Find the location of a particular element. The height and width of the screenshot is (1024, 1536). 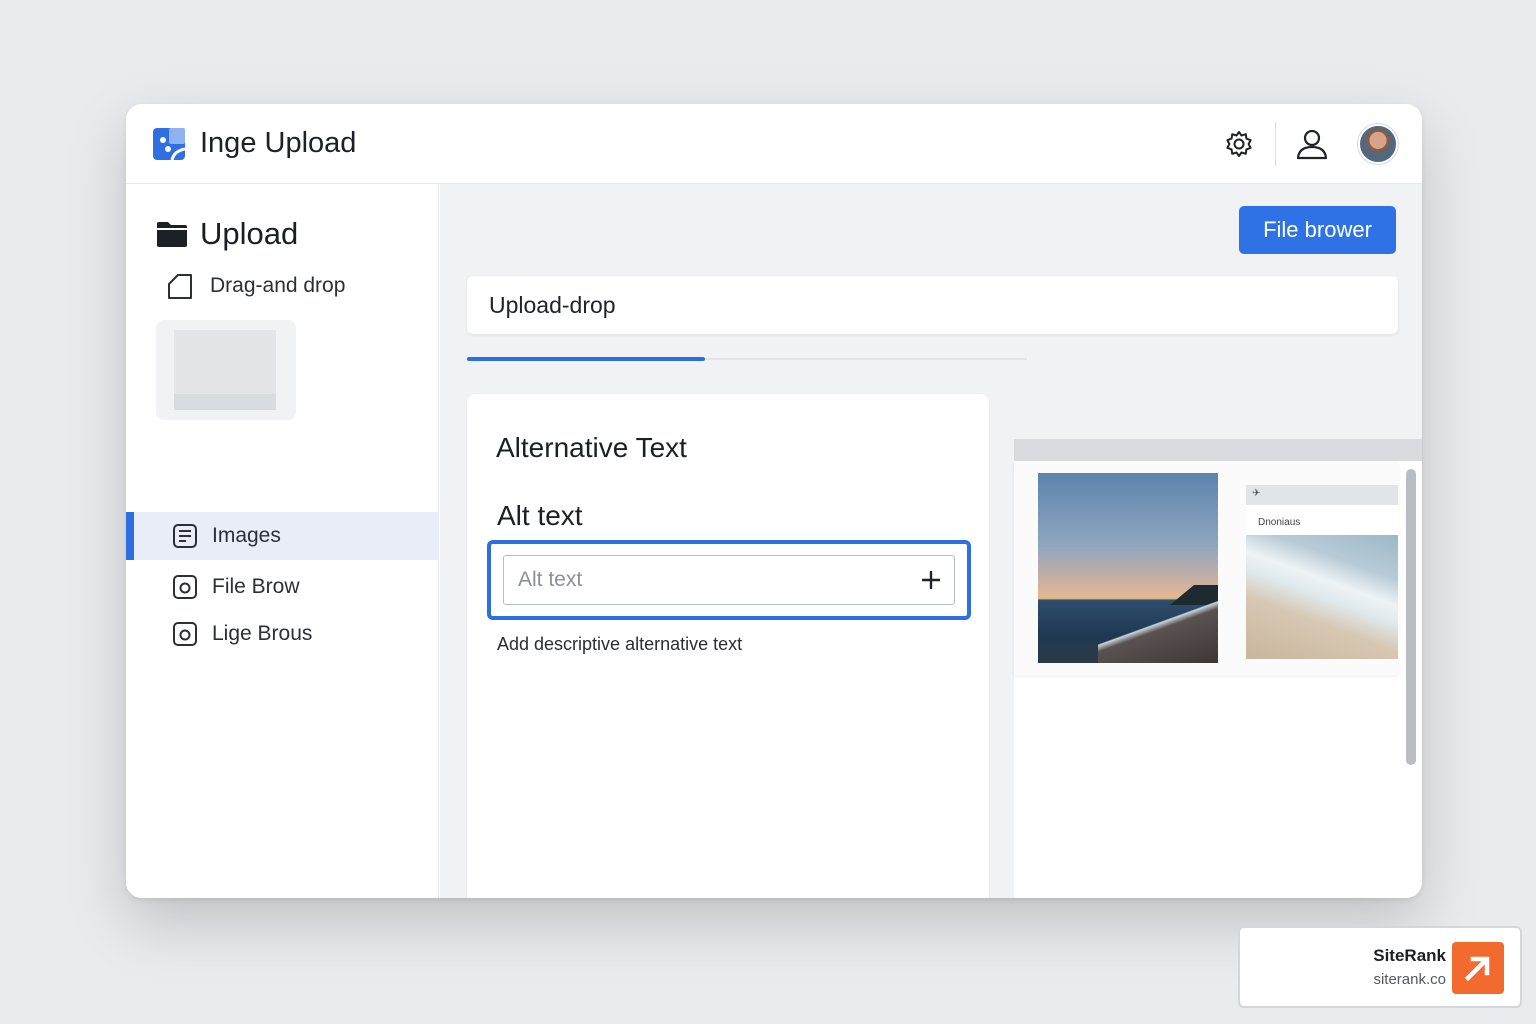

app-title: Inge Upload is located at coordinates (278, 143).